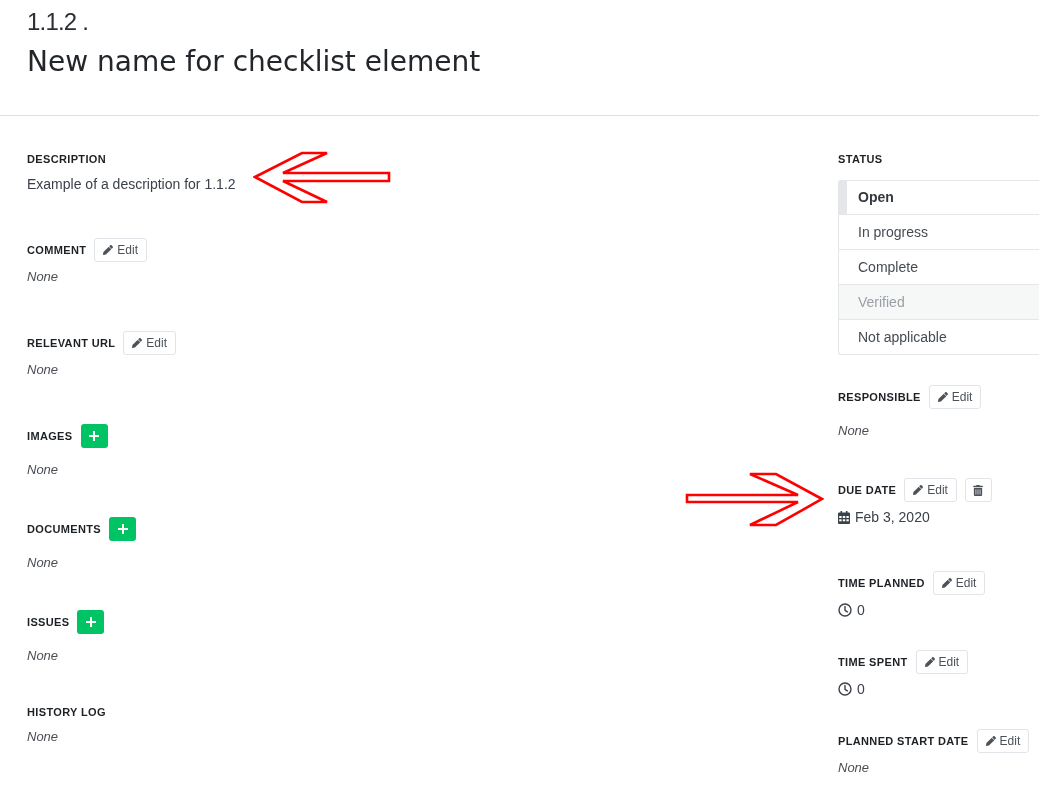 Image resolution: width=1039 pixels, height=797 pixels. I want to click on field-label: TIME PLANNED, so click(881, 583).